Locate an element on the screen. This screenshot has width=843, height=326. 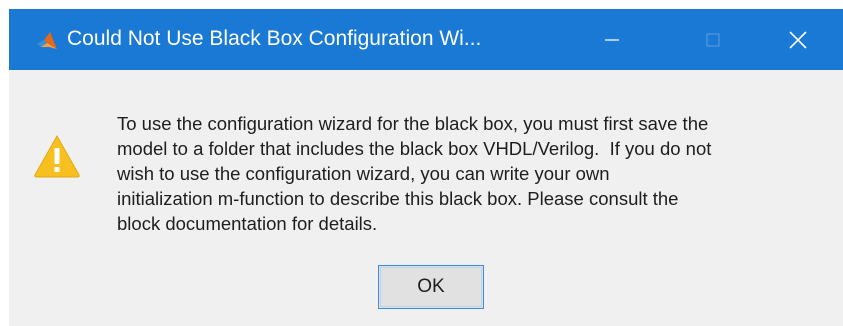
matlab-logo-icon is located at coordinates (47, 40).